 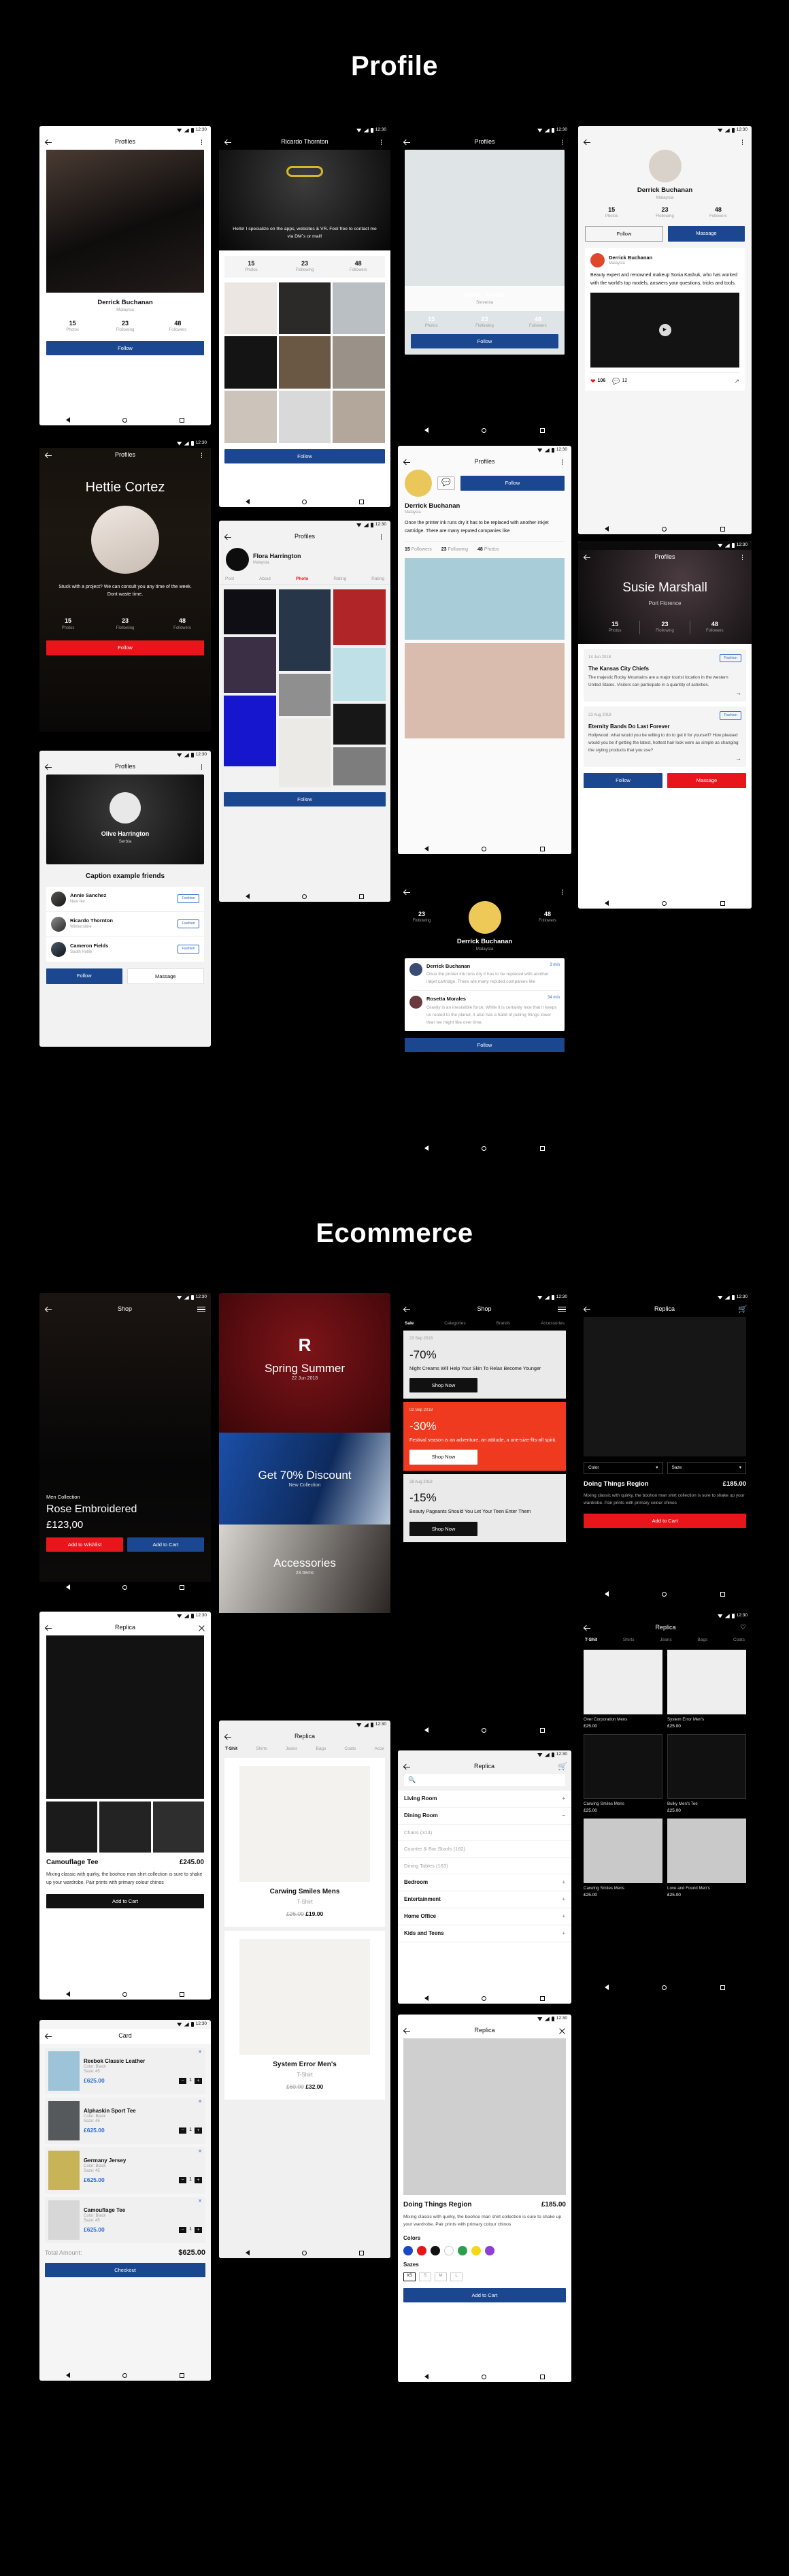 What do you see at coordinates (125, 2270) in the screenshot?
I see `checkout-button: Checkout` at bounding box center [125, 2270].